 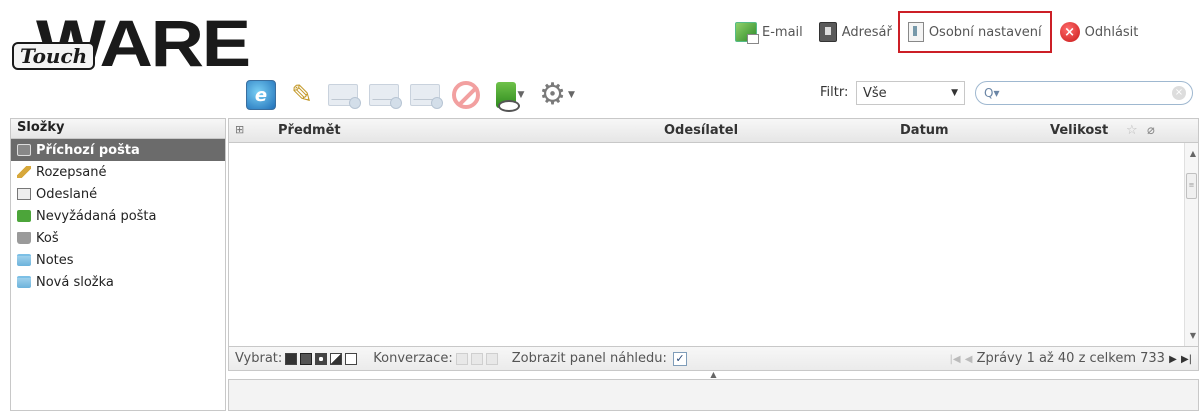 I want to click on folder-label: Příchozí pošta, so click(x=88, y=150).